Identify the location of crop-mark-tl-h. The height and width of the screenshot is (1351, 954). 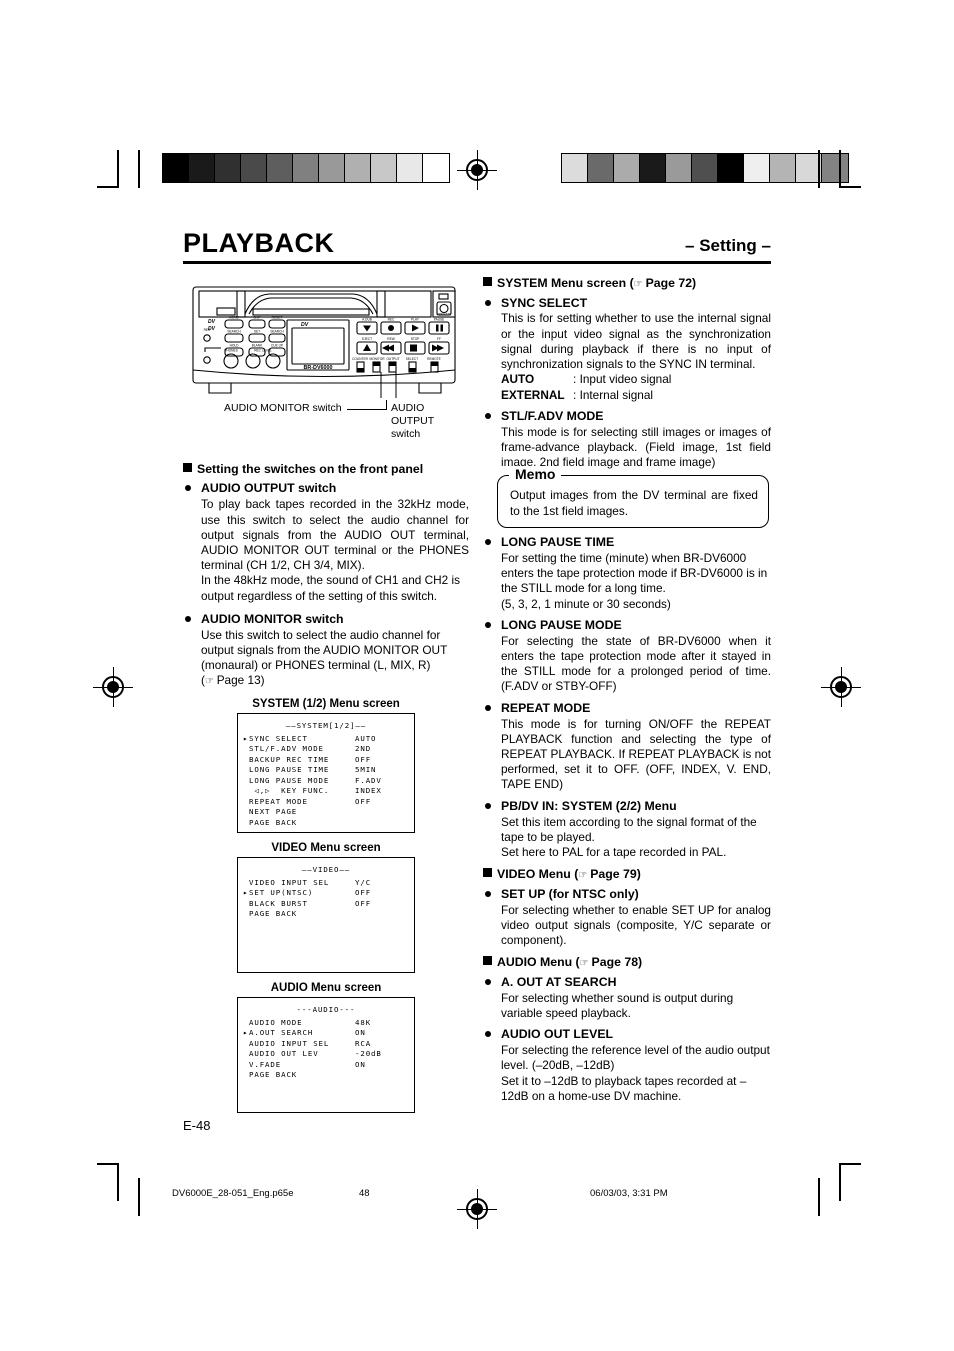
(108, 187).